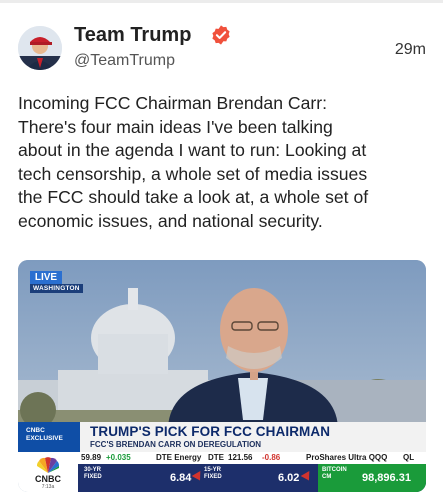  What do you see at coordinates (132, 35) in the screenshot?
I see `display-name: Team Trump` at bounding box center [132, 35].